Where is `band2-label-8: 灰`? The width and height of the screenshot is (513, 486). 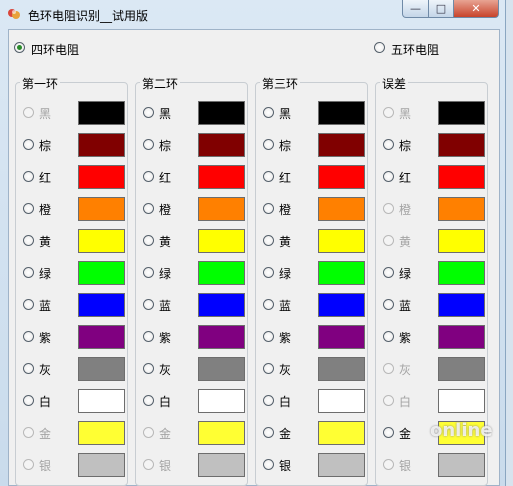 band2-label-8: 灰 is located at coordinates (165, 370).